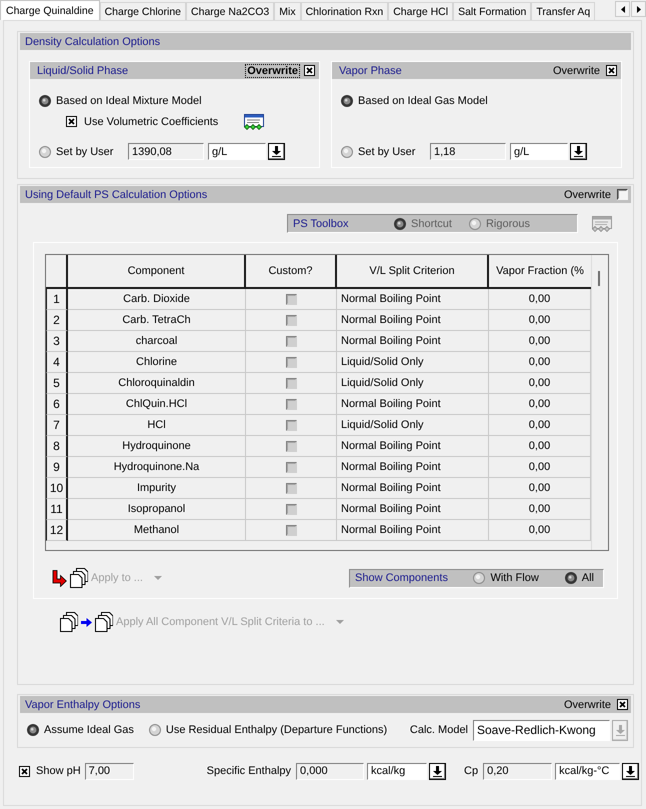 The width and height of the screenshot is (646, 809). I want to click on section-title: Using Default PS Calculation Options, so click(116, 194).